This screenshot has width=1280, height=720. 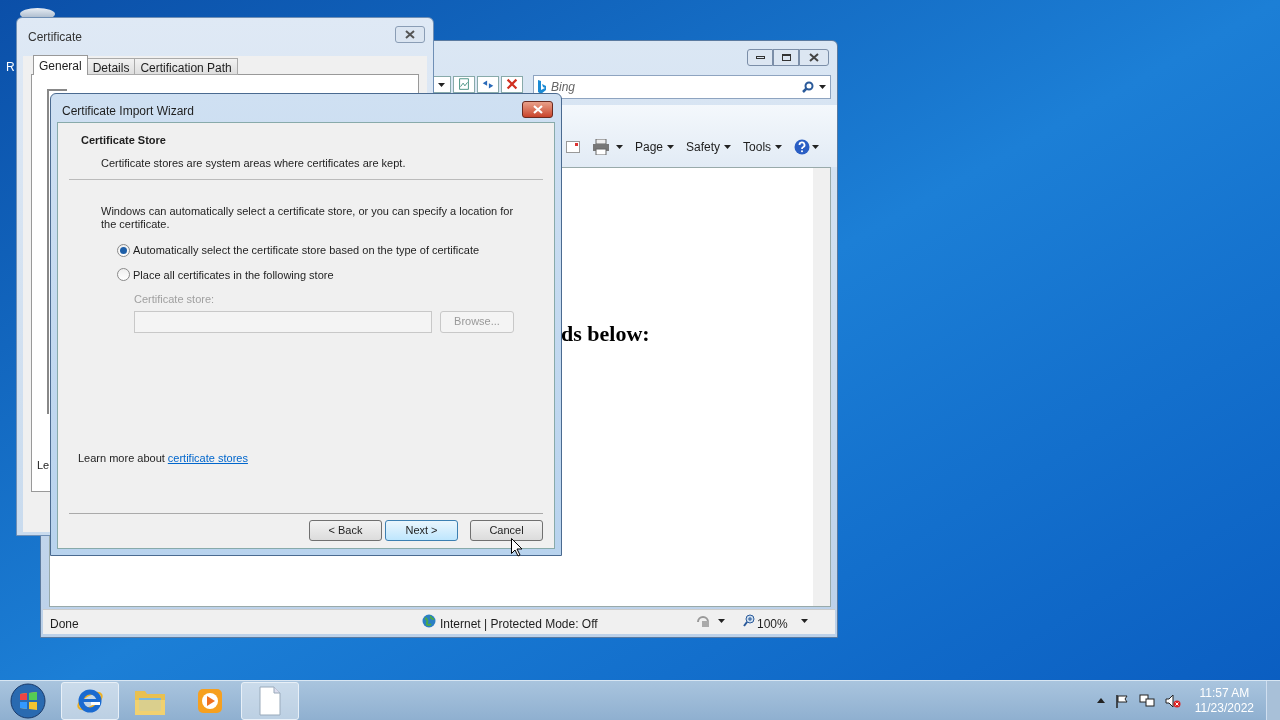 I want to click on wizard-button: Cancel, so click(x=506, y=530).